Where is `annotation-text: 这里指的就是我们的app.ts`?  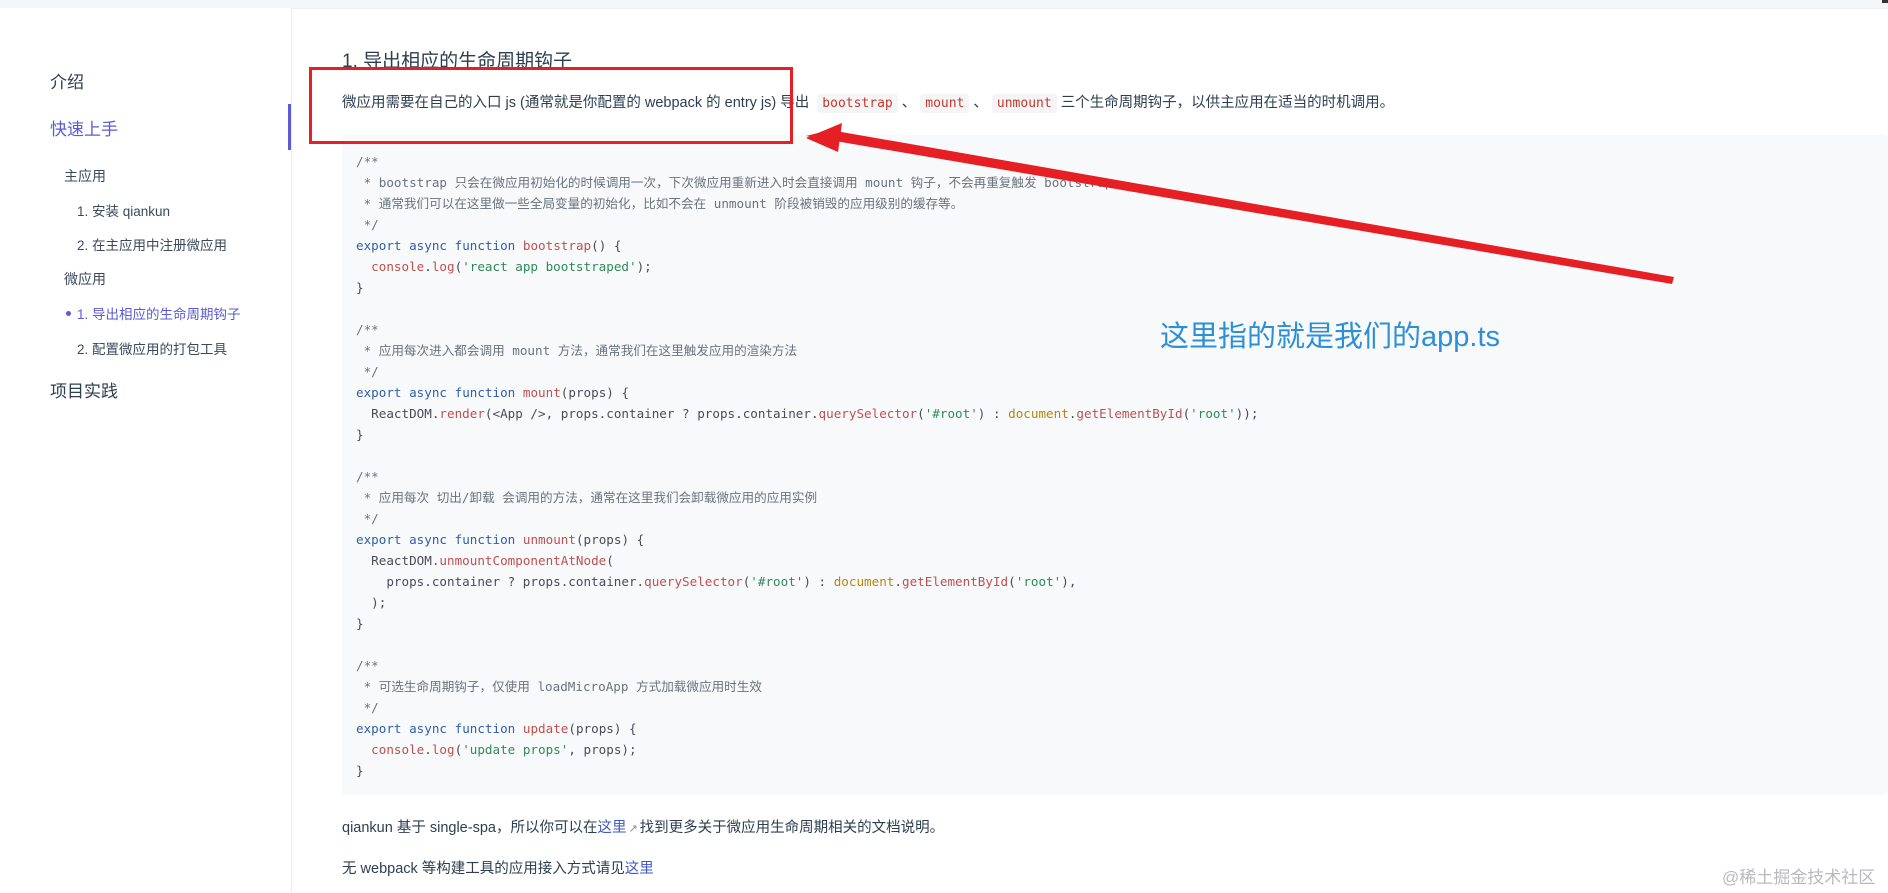
annotation-text: 这里指的就是我们的app.ts is located at coordinates (1330, 337).